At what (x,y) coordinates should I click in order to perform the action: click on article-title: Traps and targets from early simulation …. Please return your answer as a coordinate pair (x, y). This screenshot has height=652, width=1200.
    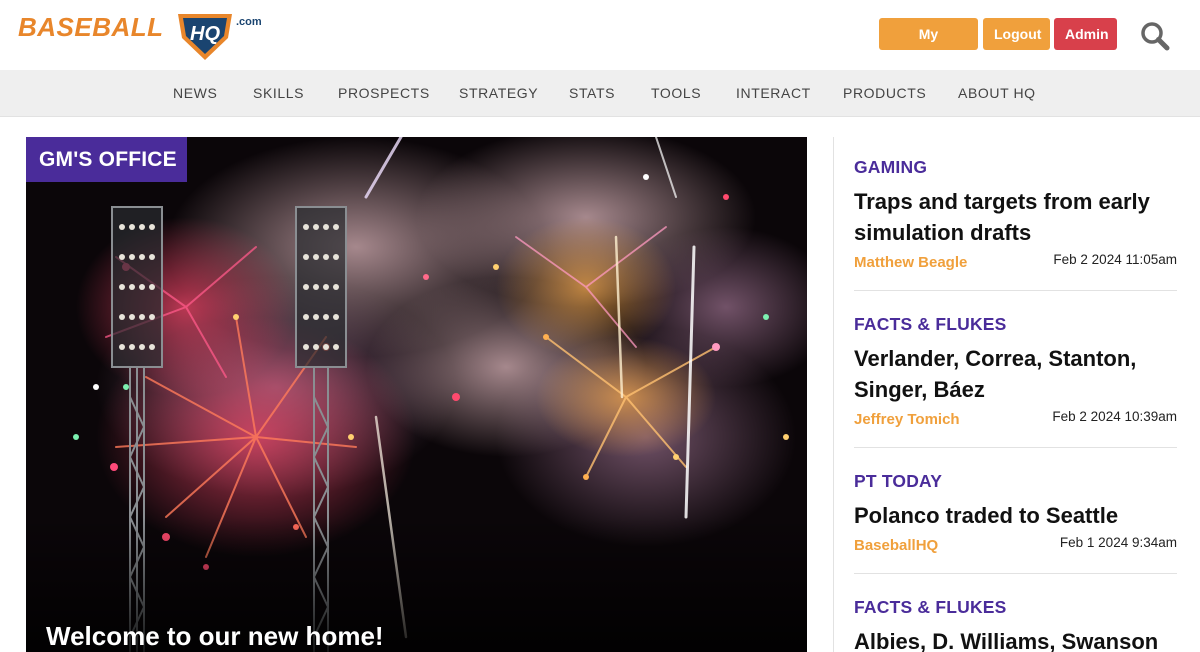
    Looking at the image, I should click on (1015, 217).